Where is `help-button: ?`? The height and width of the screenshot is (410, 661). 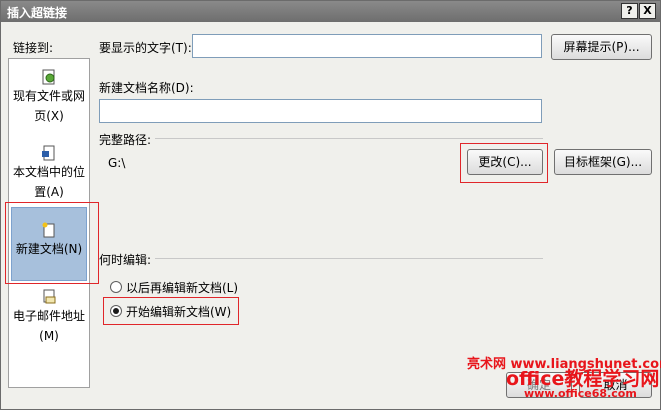 help-button: ? is located at coordinates (629, 11).